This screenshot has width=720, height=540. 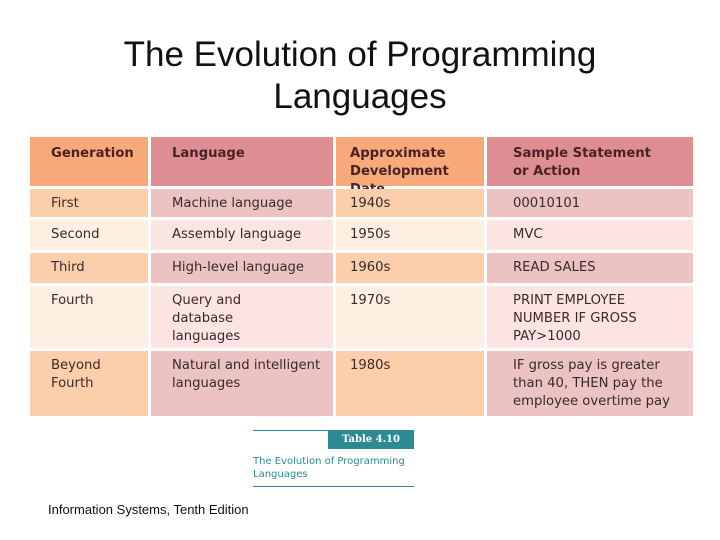 What do you see at coordinates (410, 167) in the screenshot?
I see `header-date: Approximate Development Date` at bounding box center [410, 167].